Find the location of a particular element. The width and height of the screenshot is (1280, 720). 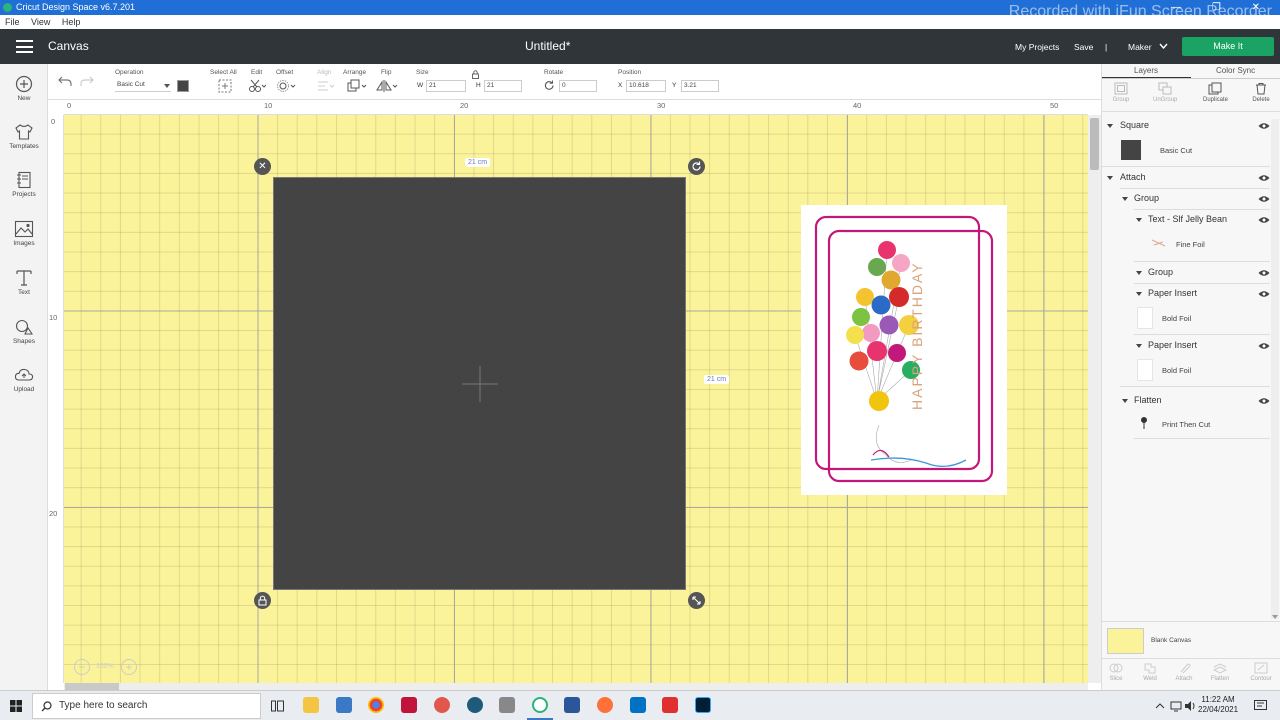

lock-handle-icon is located at coordinates (262, 600).